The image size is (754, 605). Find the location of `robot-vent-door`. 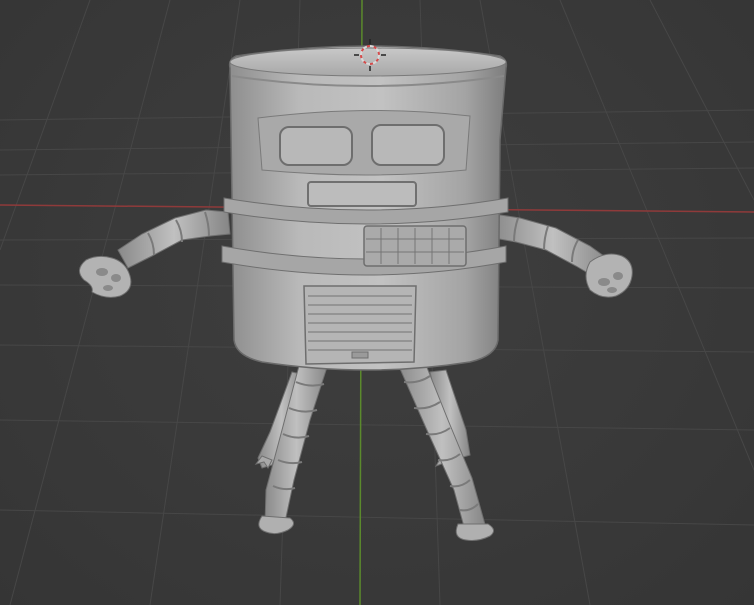

robot-vent-door is located at coordinates (360, 325).